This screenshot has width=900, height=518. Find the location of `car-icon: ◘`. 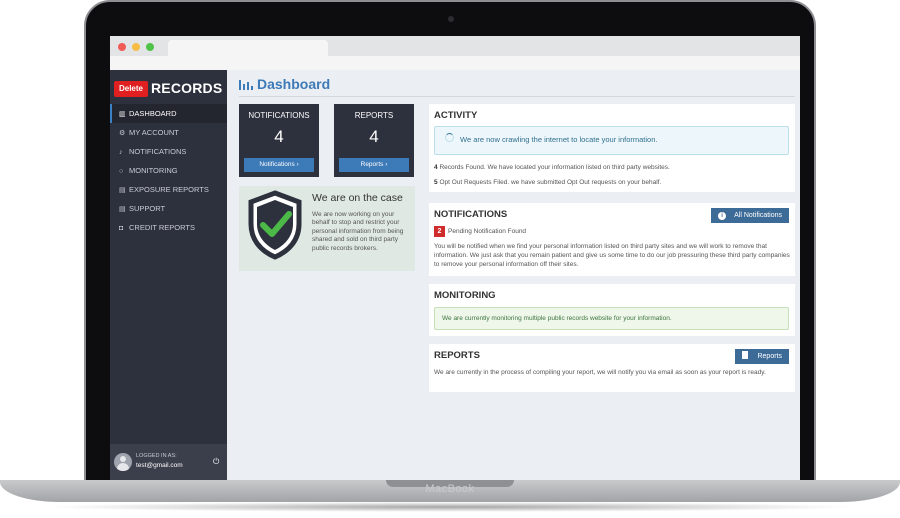

car-icon: ◘ is located at coordinates (121, 228).